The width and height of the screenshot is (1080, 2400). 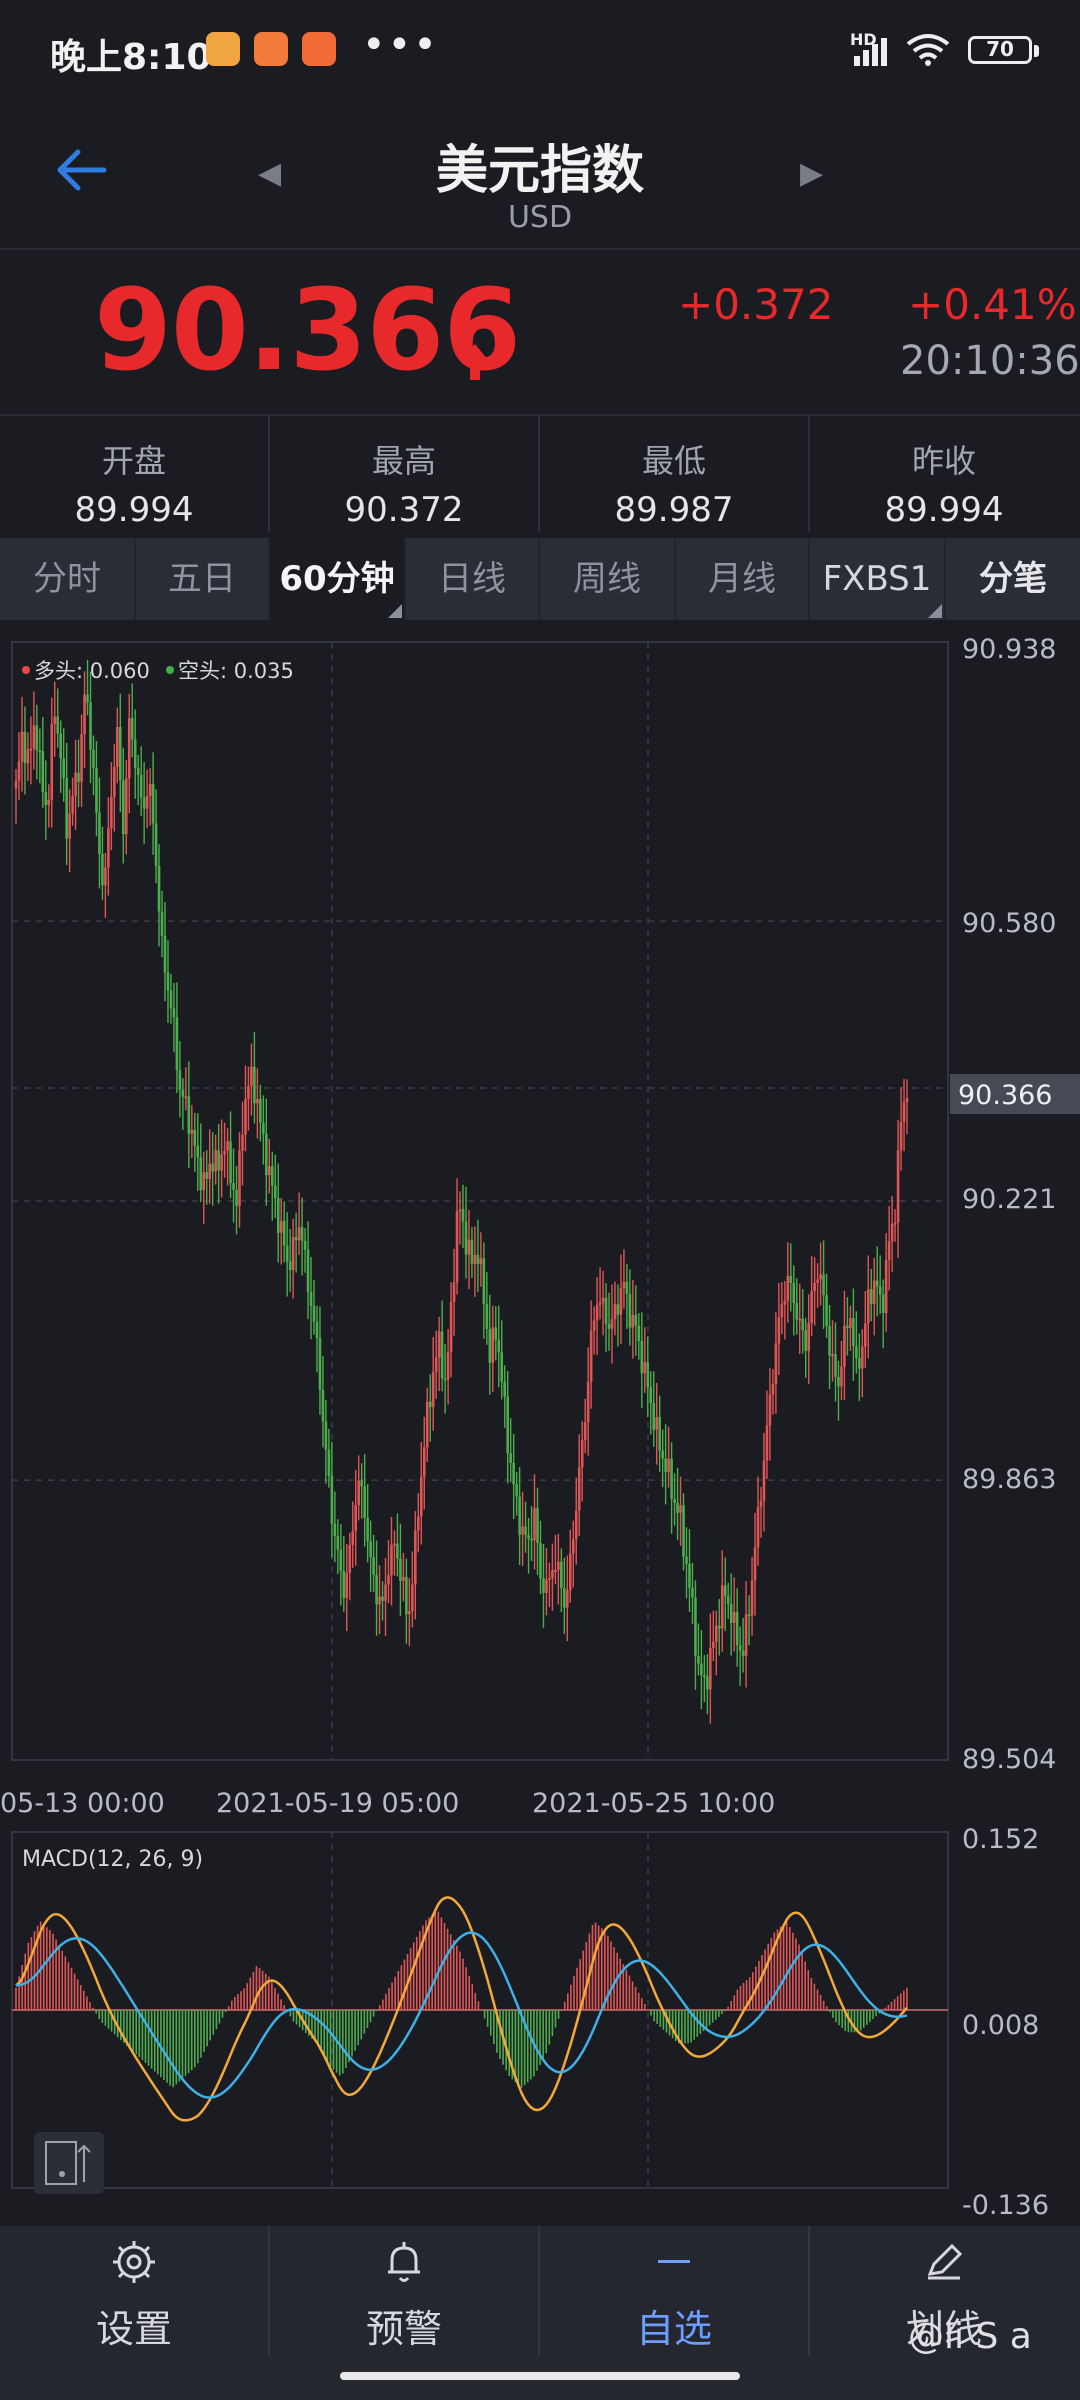 What do you see at coordinates (404, 2296) in the screenshot?
I see `nav-alerts: 预警` at bounding box center [404, 2296].